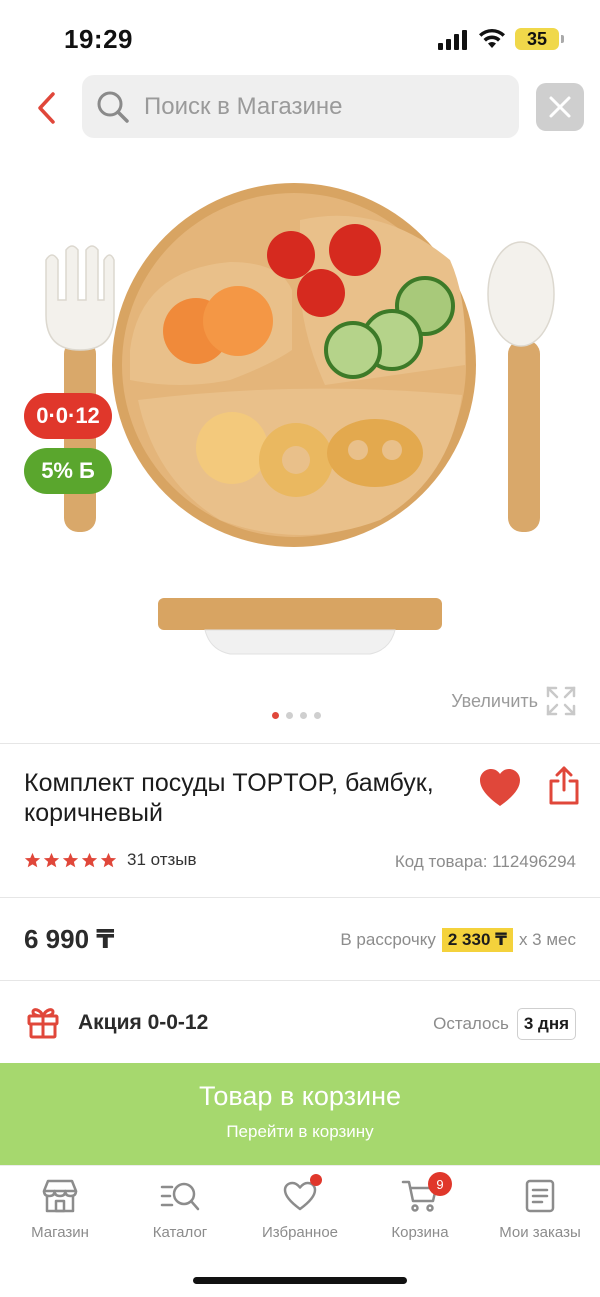 This screenshot has width=600, height=1297. I want to click on wifi-icon, so click(492, 38).